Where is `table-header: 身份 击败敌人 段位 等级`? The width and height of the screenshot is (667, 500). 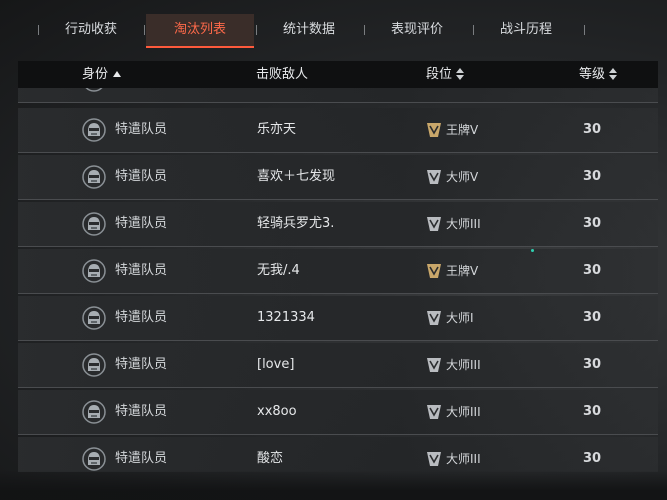
table-header: 身份 击败敌人 段位 等级 is located at coordinates (338, 74).